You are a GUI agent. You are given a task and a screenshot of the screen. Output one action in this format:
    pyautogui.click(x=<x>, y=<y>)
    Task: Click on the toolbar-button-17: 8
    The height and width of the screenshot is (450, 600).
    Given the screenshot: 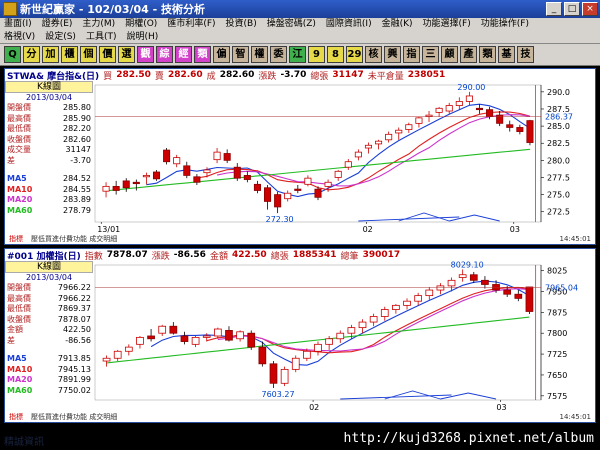 What is the action you would take?
    pyautogui.click(x=335, y=54)
    